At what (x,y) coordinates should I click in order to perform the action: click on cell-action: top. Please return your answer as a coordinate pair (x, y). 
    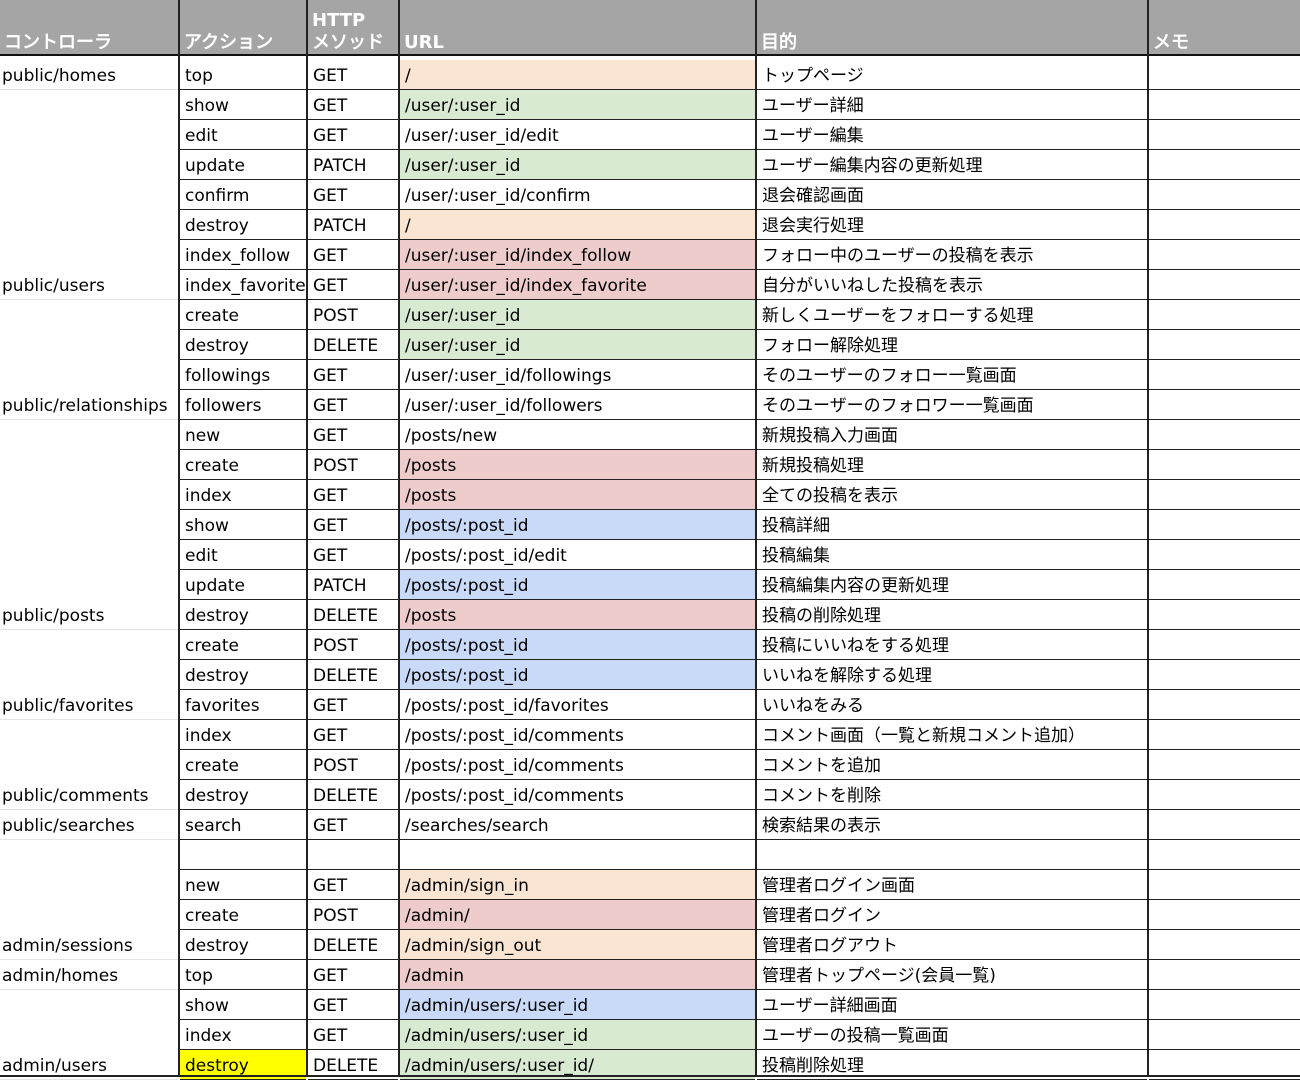
    Looking at the image, I should click on (243, 975).